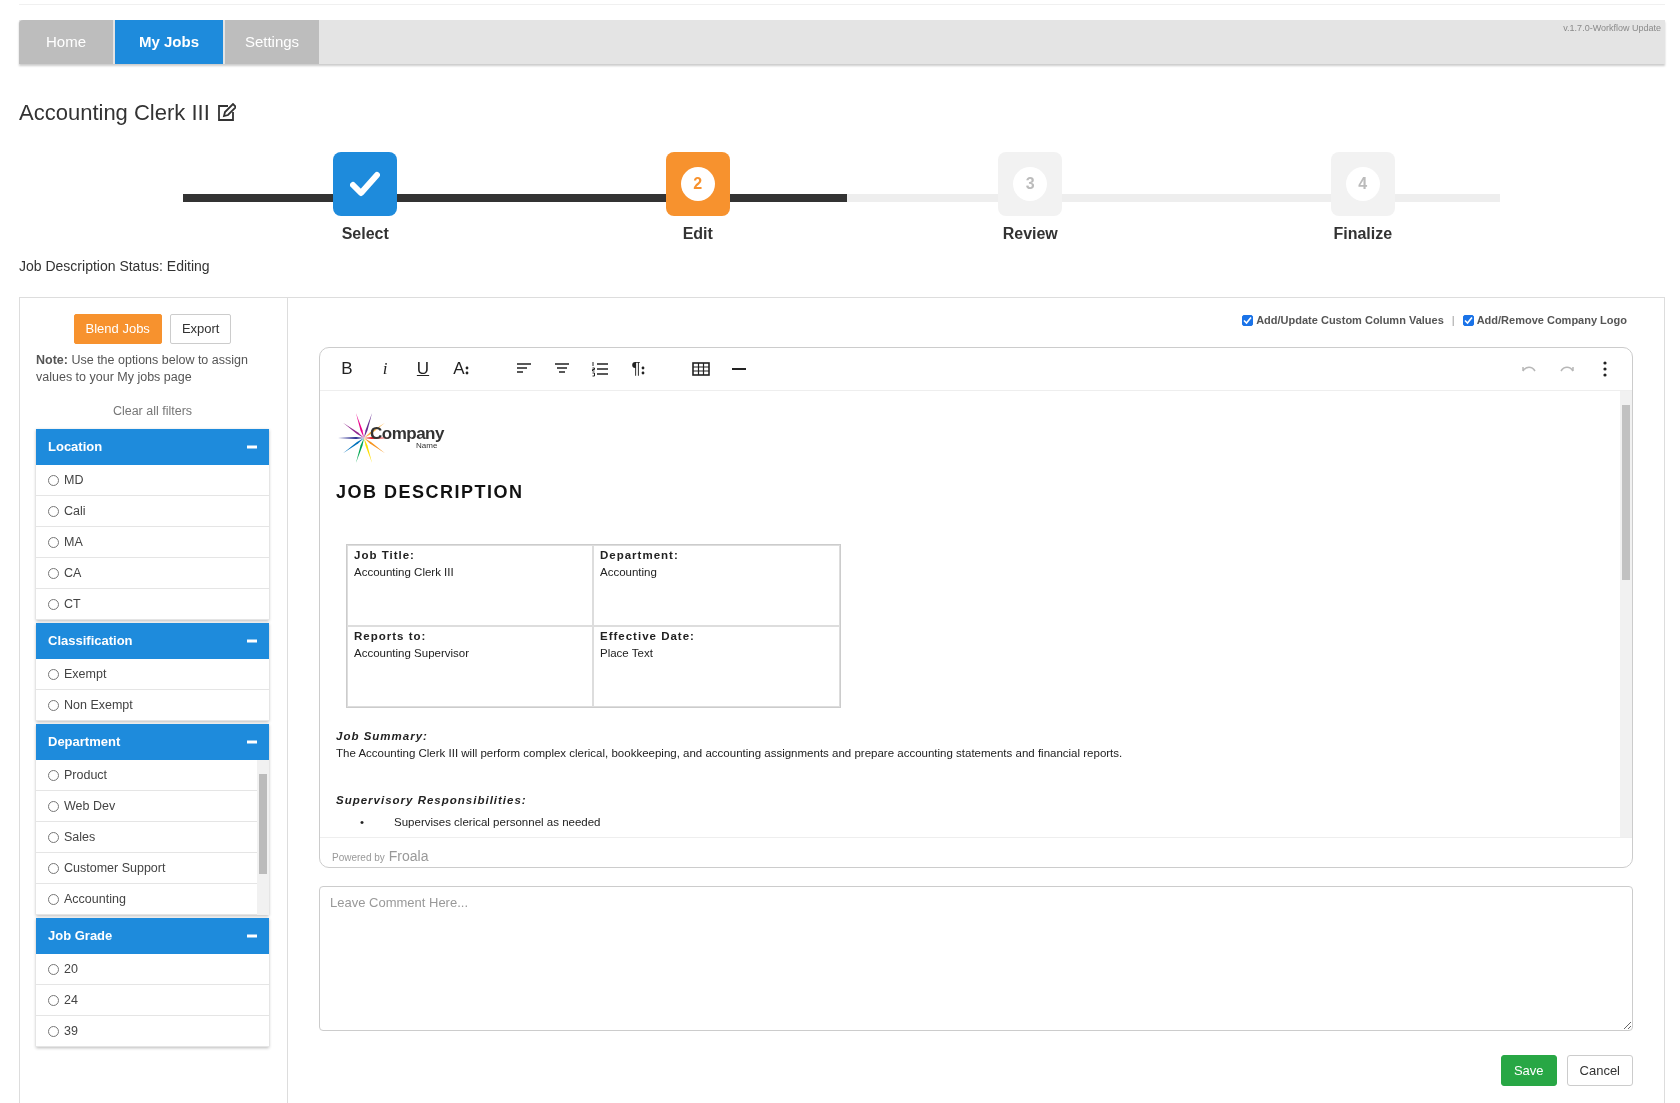  Describe the element at coordinates (71, 969) in the screenshot. I see `option-label: 20` at that location.